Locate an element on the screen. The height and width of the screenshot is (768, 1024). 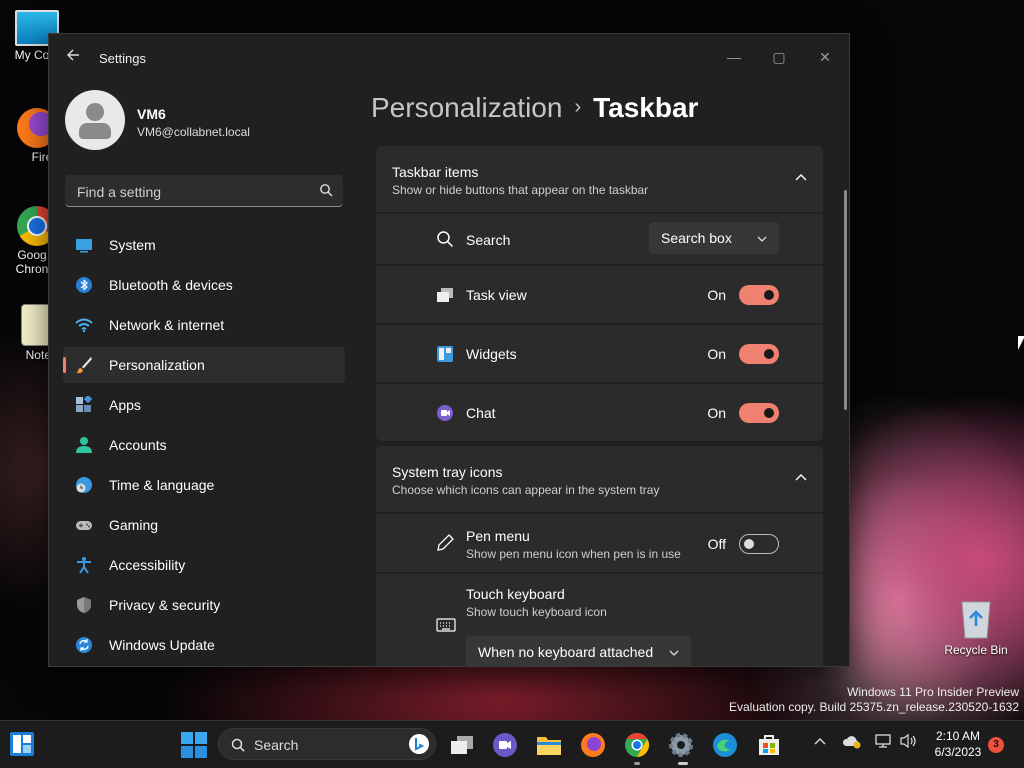
widgets-row: Widgets On is located at coordinates (599, 352).